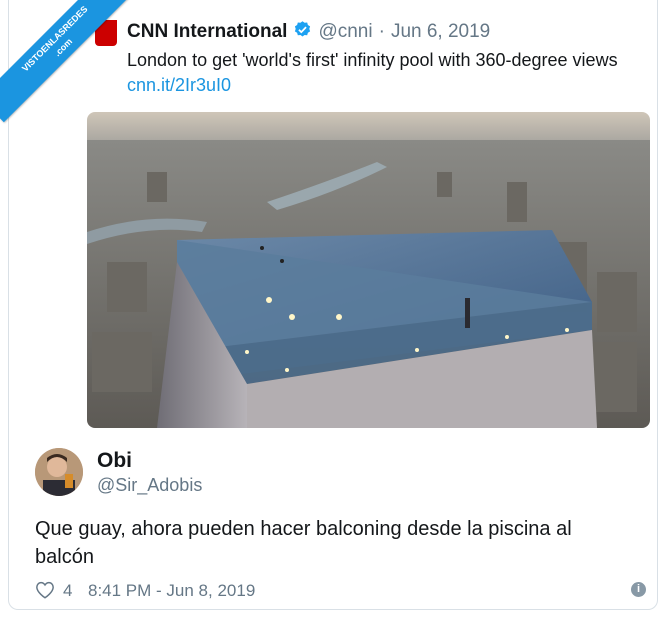  I want to click on info-icon: i, so click(638, 589).